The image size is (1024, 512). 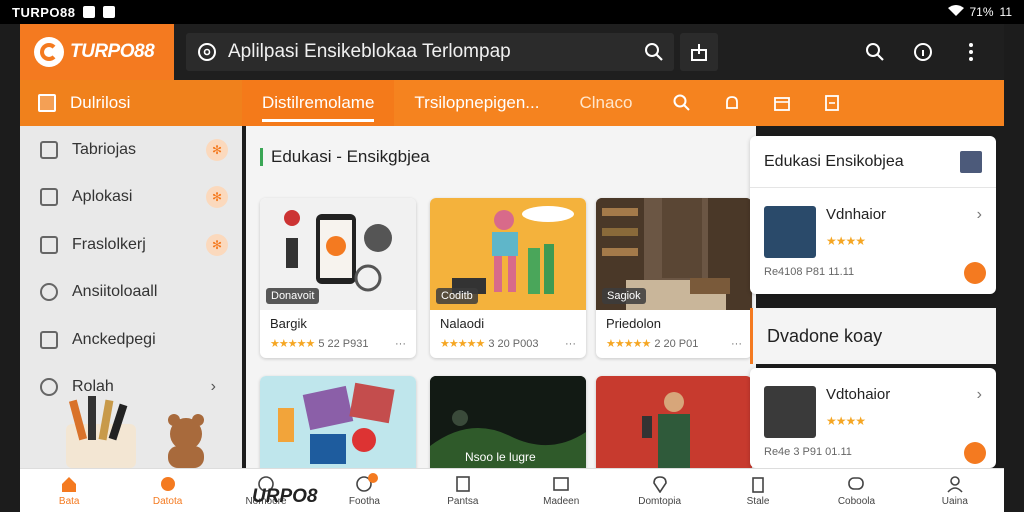 I want to click on tab-3: Clnaco, so click(x=605, y=103).